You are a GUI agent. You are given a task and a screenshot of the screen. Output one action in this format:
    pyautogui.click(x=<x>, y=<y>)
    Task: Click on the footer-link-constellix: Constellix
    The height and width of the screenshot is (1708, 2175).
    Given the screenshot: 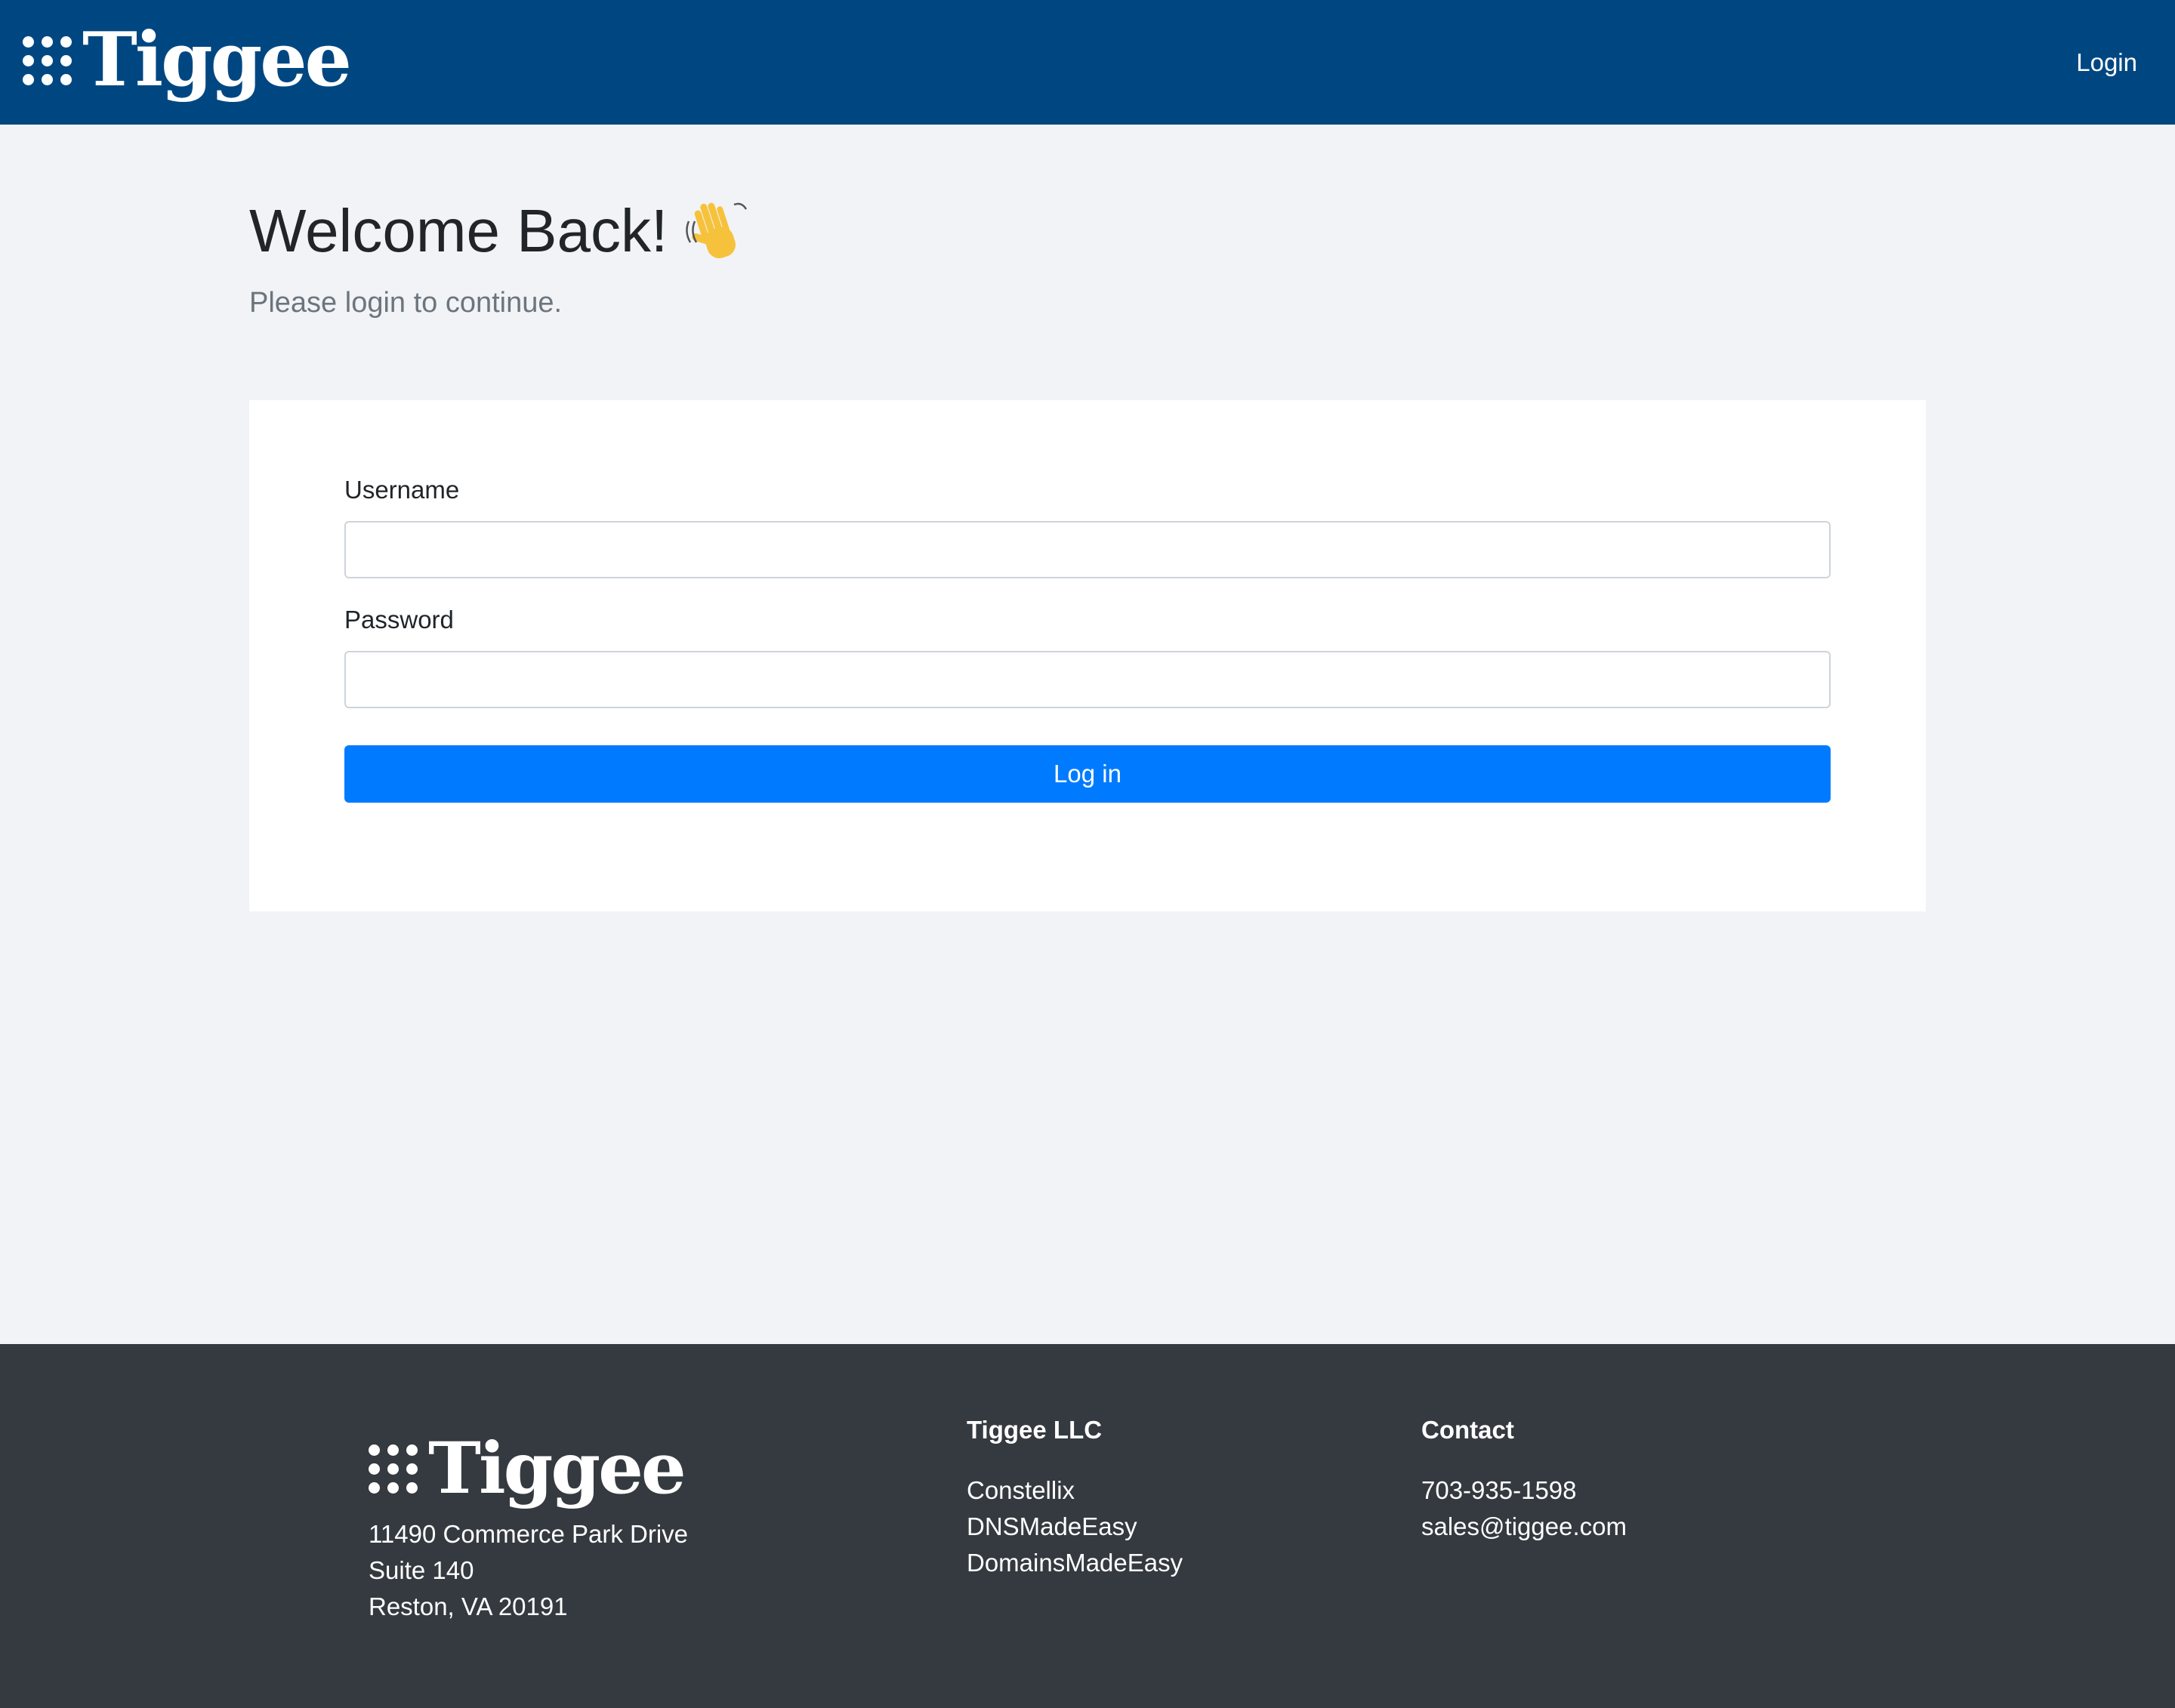 What is the action you would take?
    pyautogui.click(x=1075, y=1491)
    